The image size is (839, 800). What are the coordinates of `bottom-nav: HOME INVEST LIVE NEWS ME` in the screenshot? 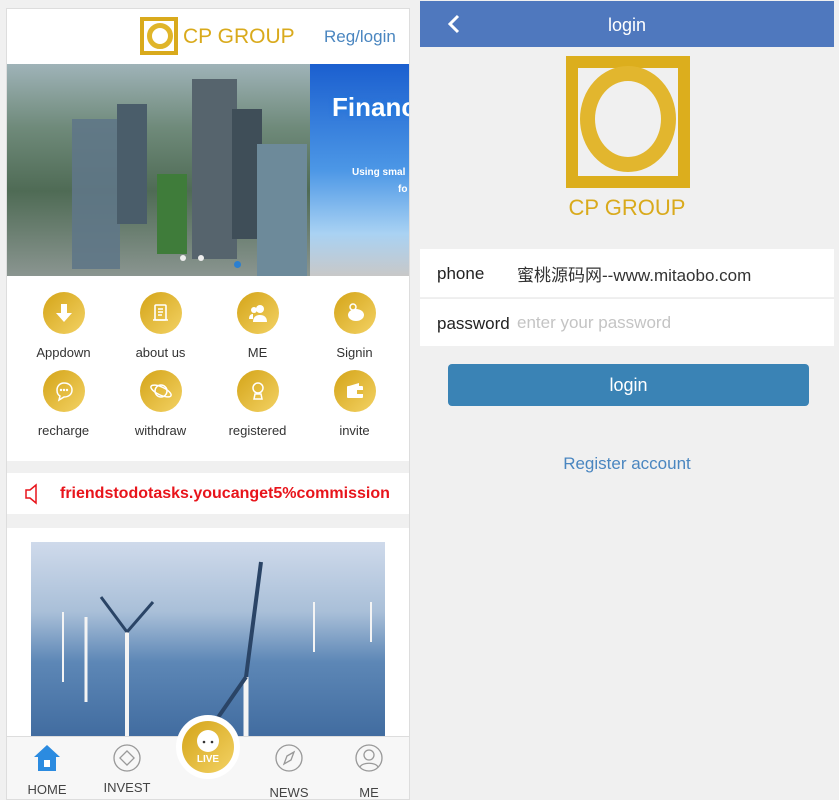 It's located at (208, 757).